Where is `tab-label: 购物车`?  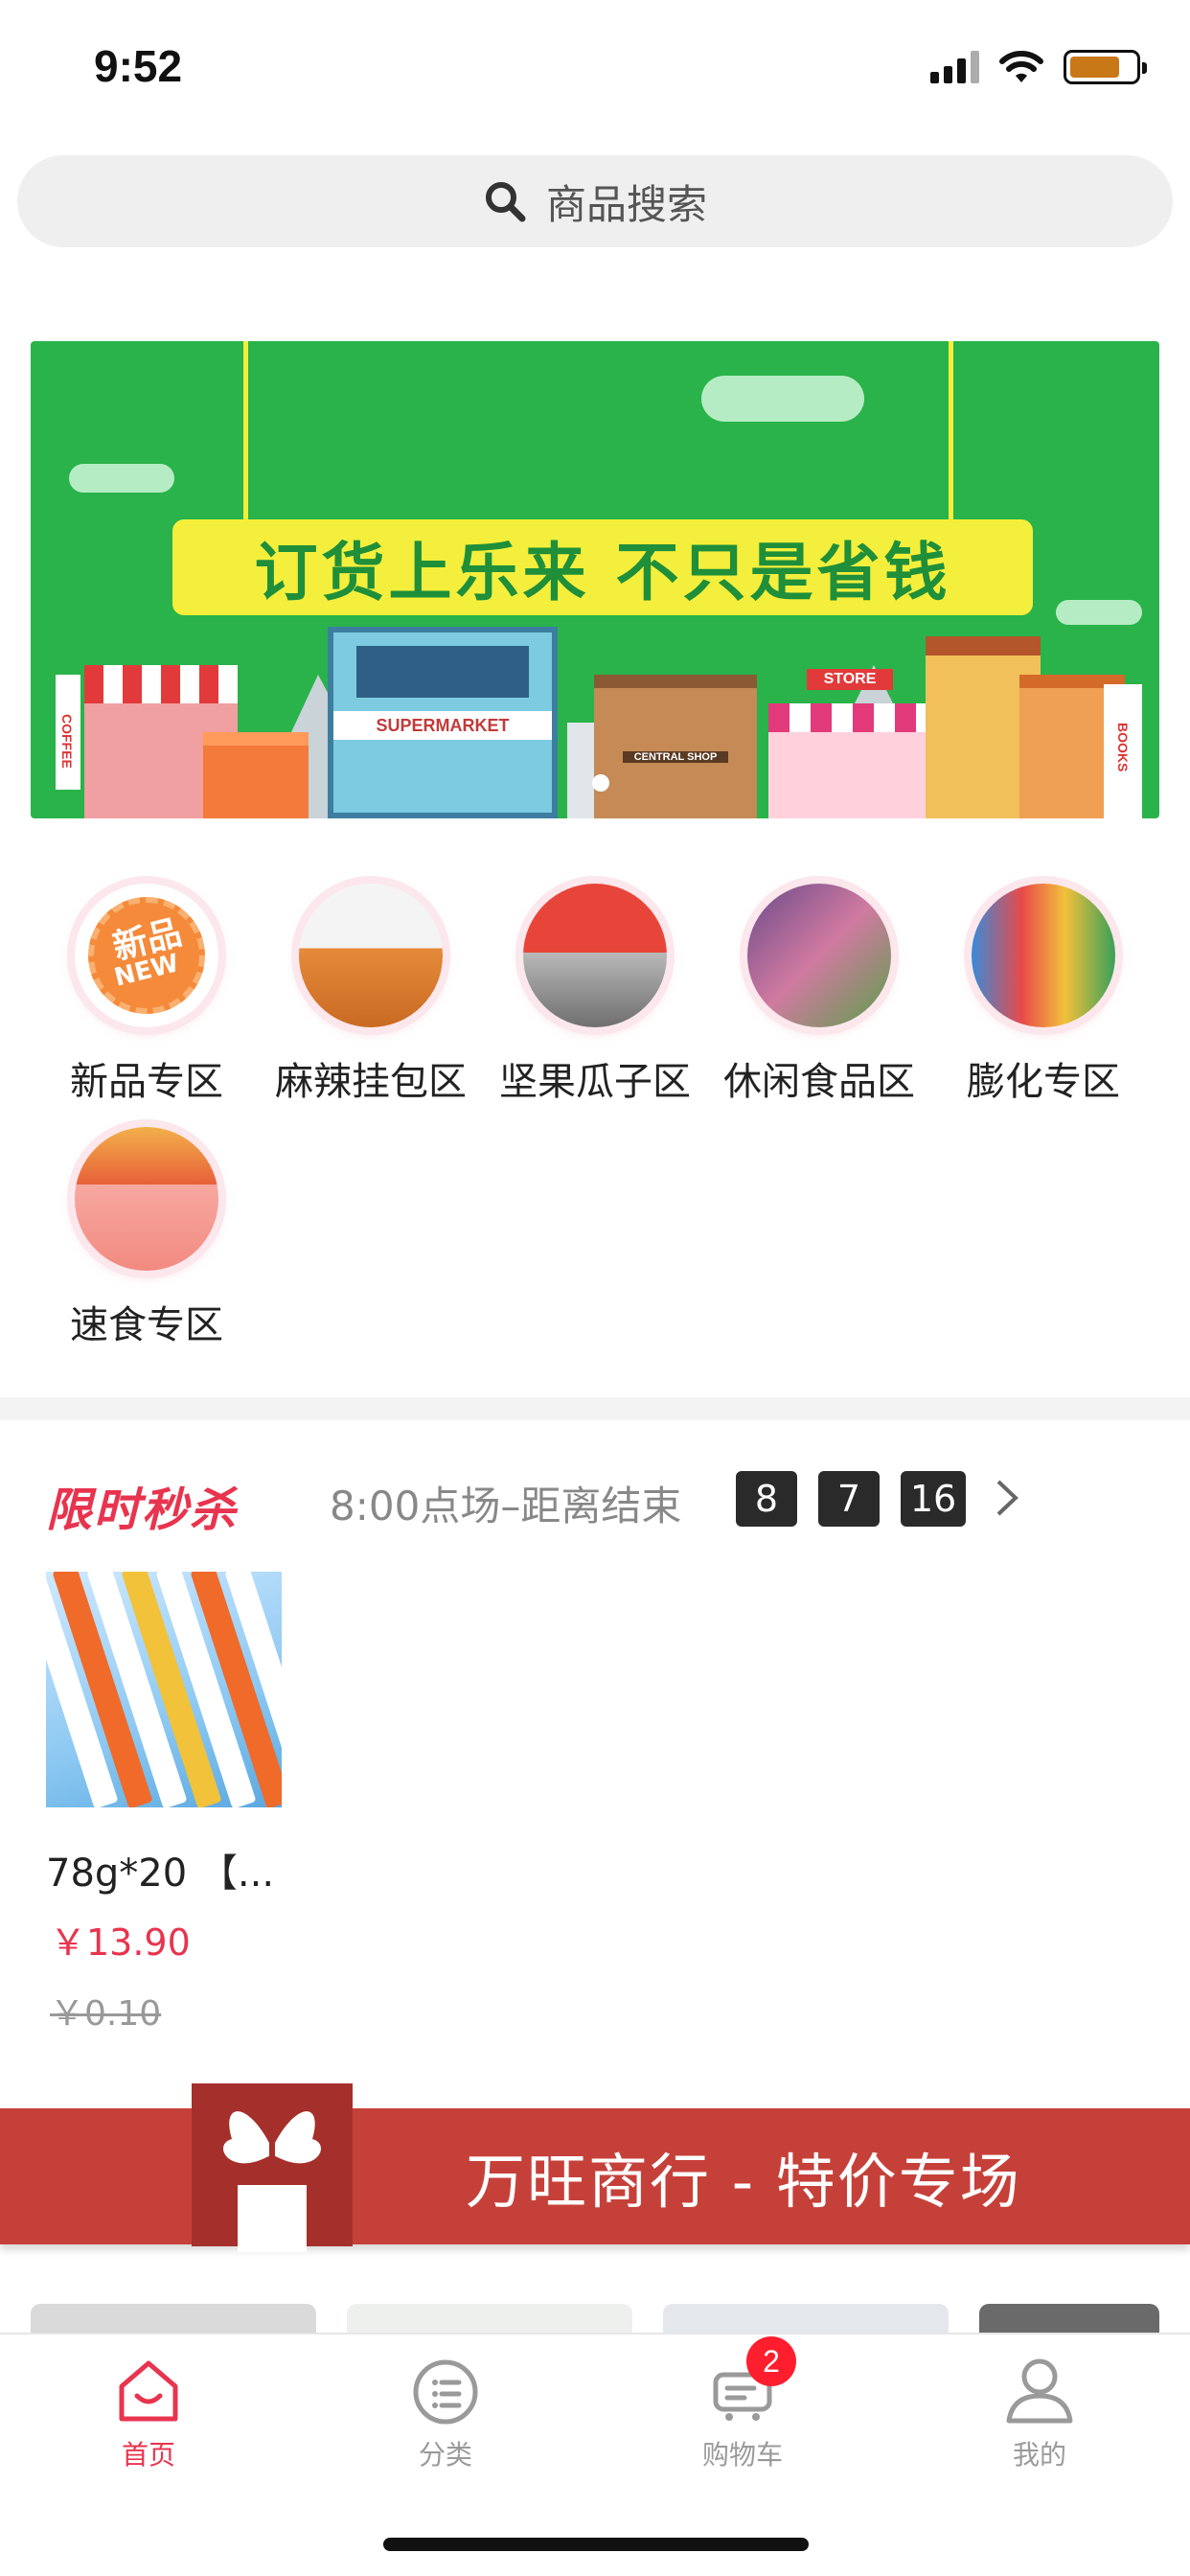
tab-label: 购物车 is located at coordinates (742, 2455).